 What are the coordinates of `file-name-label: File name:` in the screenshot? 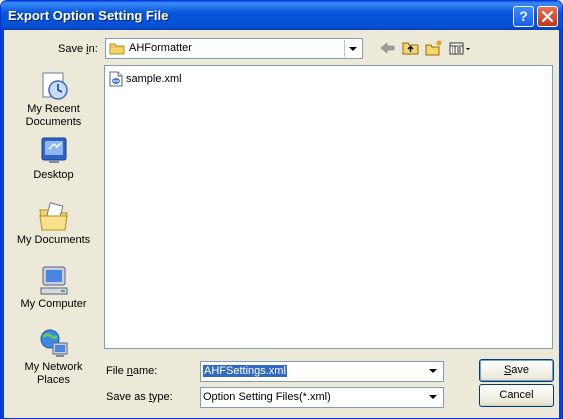 It's located at (132, 371).